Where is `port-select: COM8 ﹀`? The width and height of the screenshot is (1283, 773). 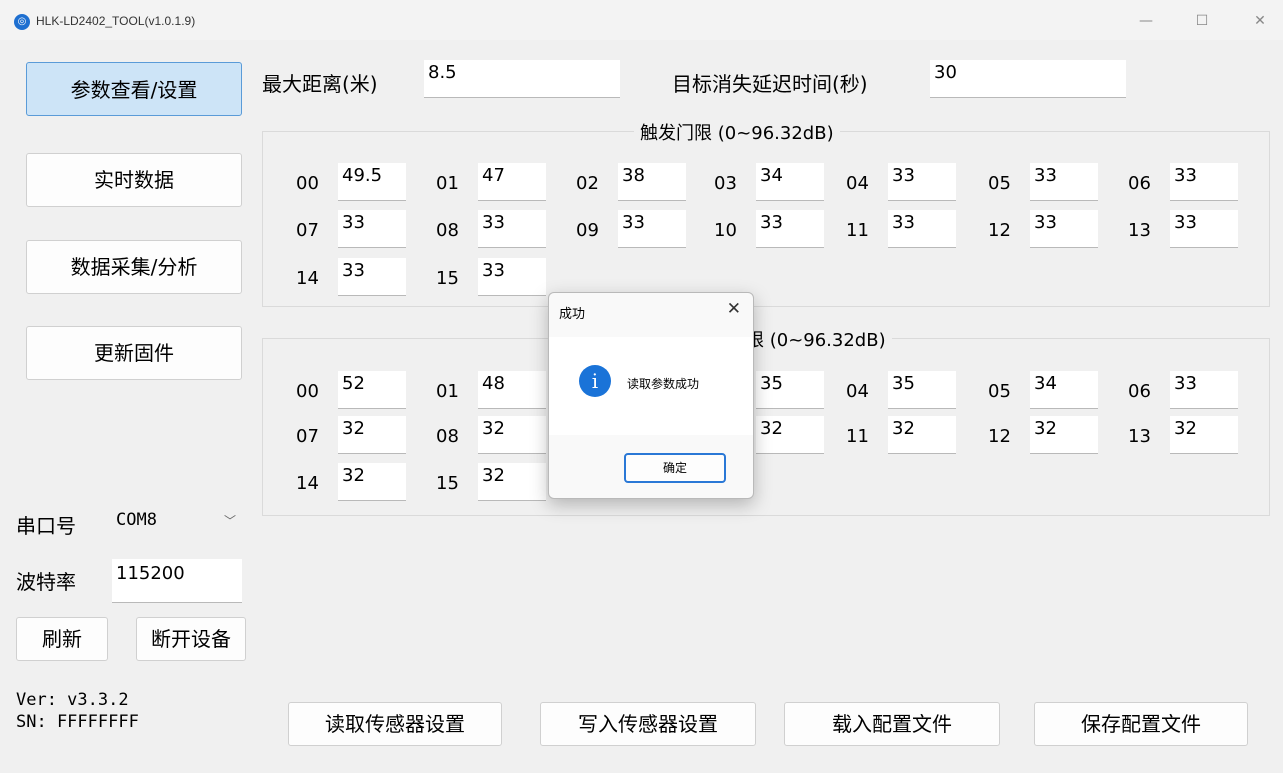
port-select: COM8 ﹀ is located at coordinates (177, 522).